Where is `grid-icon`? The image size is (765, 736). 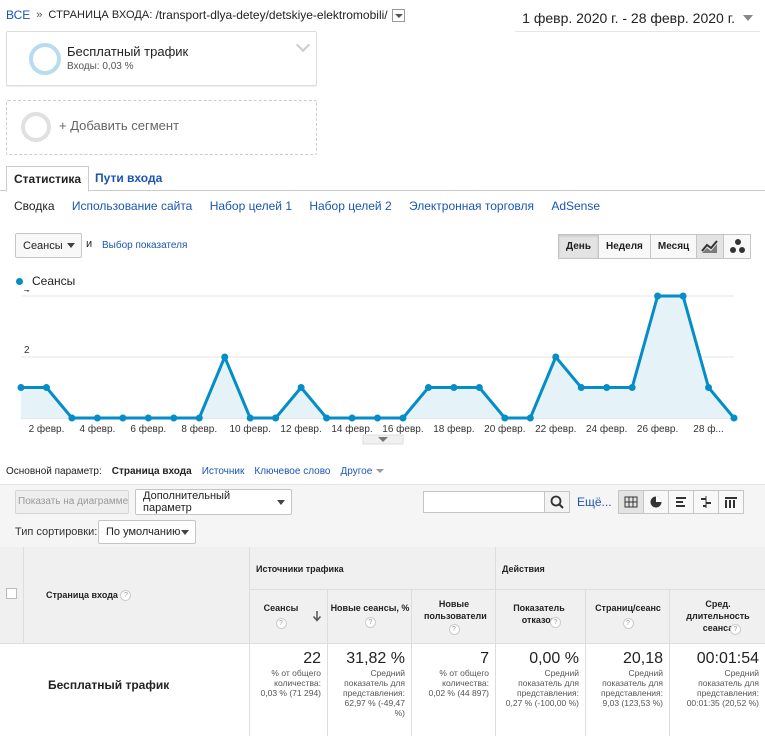
grid-icon is located at coordinates (631, 502).